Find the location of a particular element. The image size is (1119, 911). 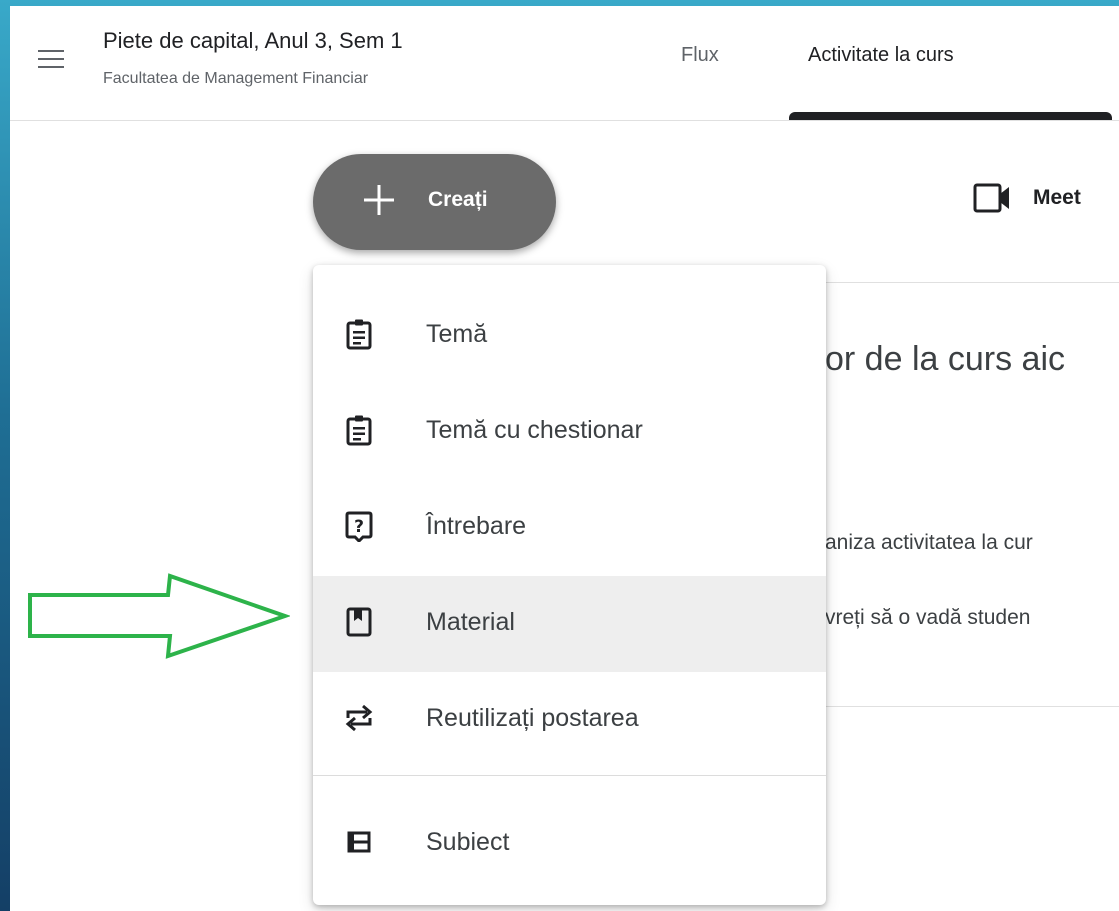

quiz-assignment-icon is located at coordinates (359, 430).